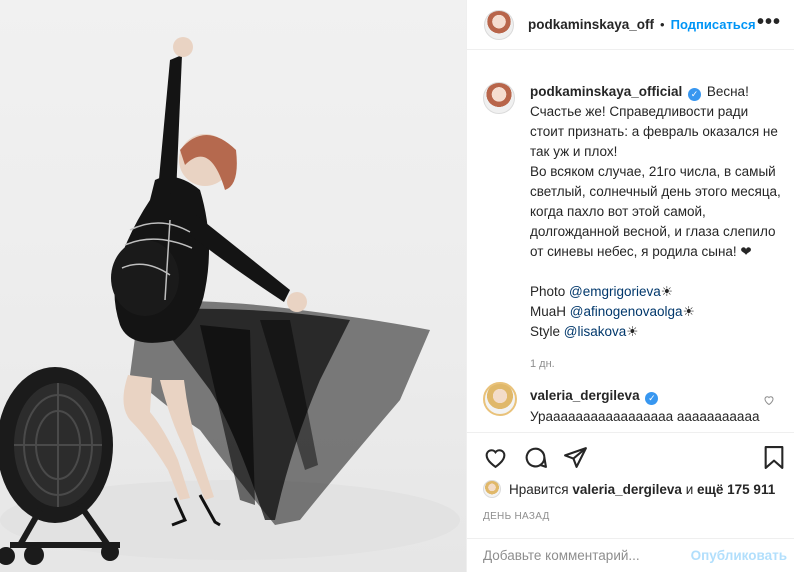  I want to click on share-send-icon, so click(575, 457).